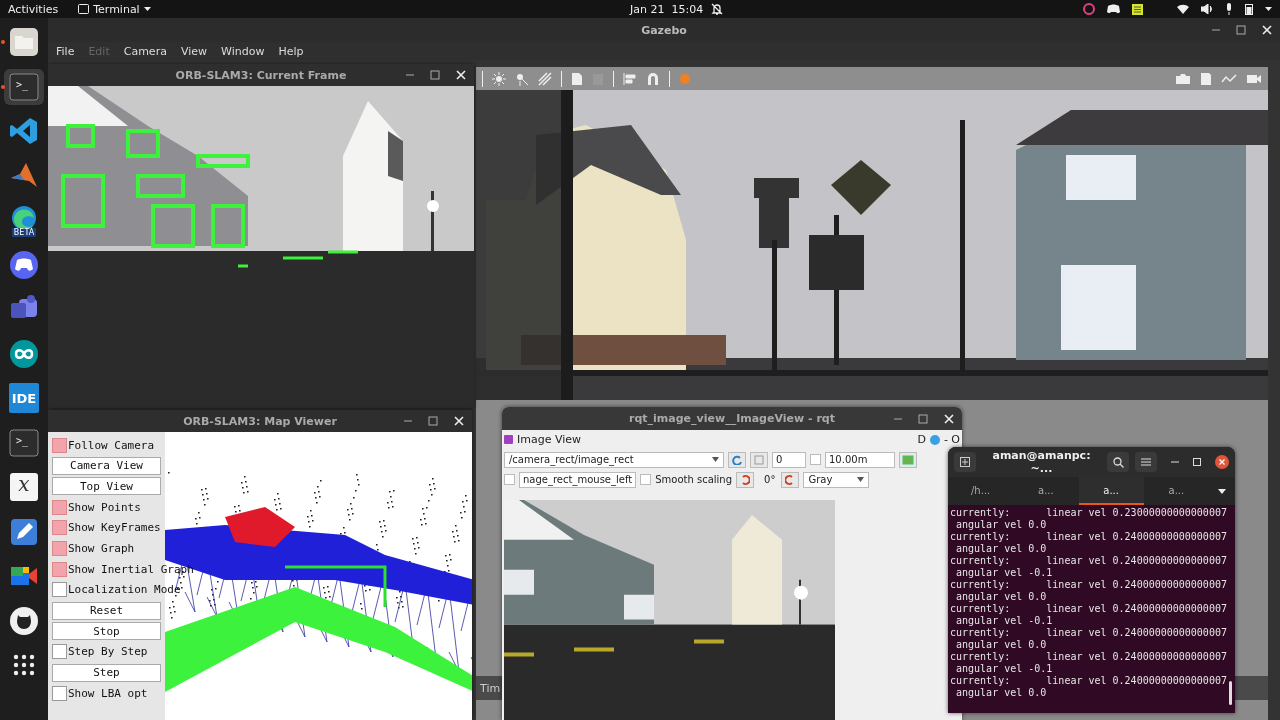  I want to click on number-field: 0, so click(789, 459).